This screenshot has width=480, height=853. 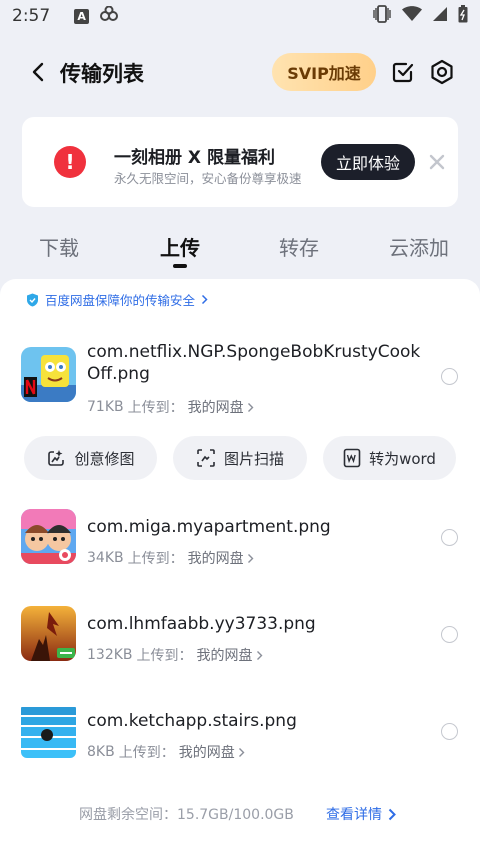 I want to click on promo-banner: ! 一刻相册 X 限量福利 永久无限空间，安心备份尊享极速 立即体验, so click(x=240, y=162).